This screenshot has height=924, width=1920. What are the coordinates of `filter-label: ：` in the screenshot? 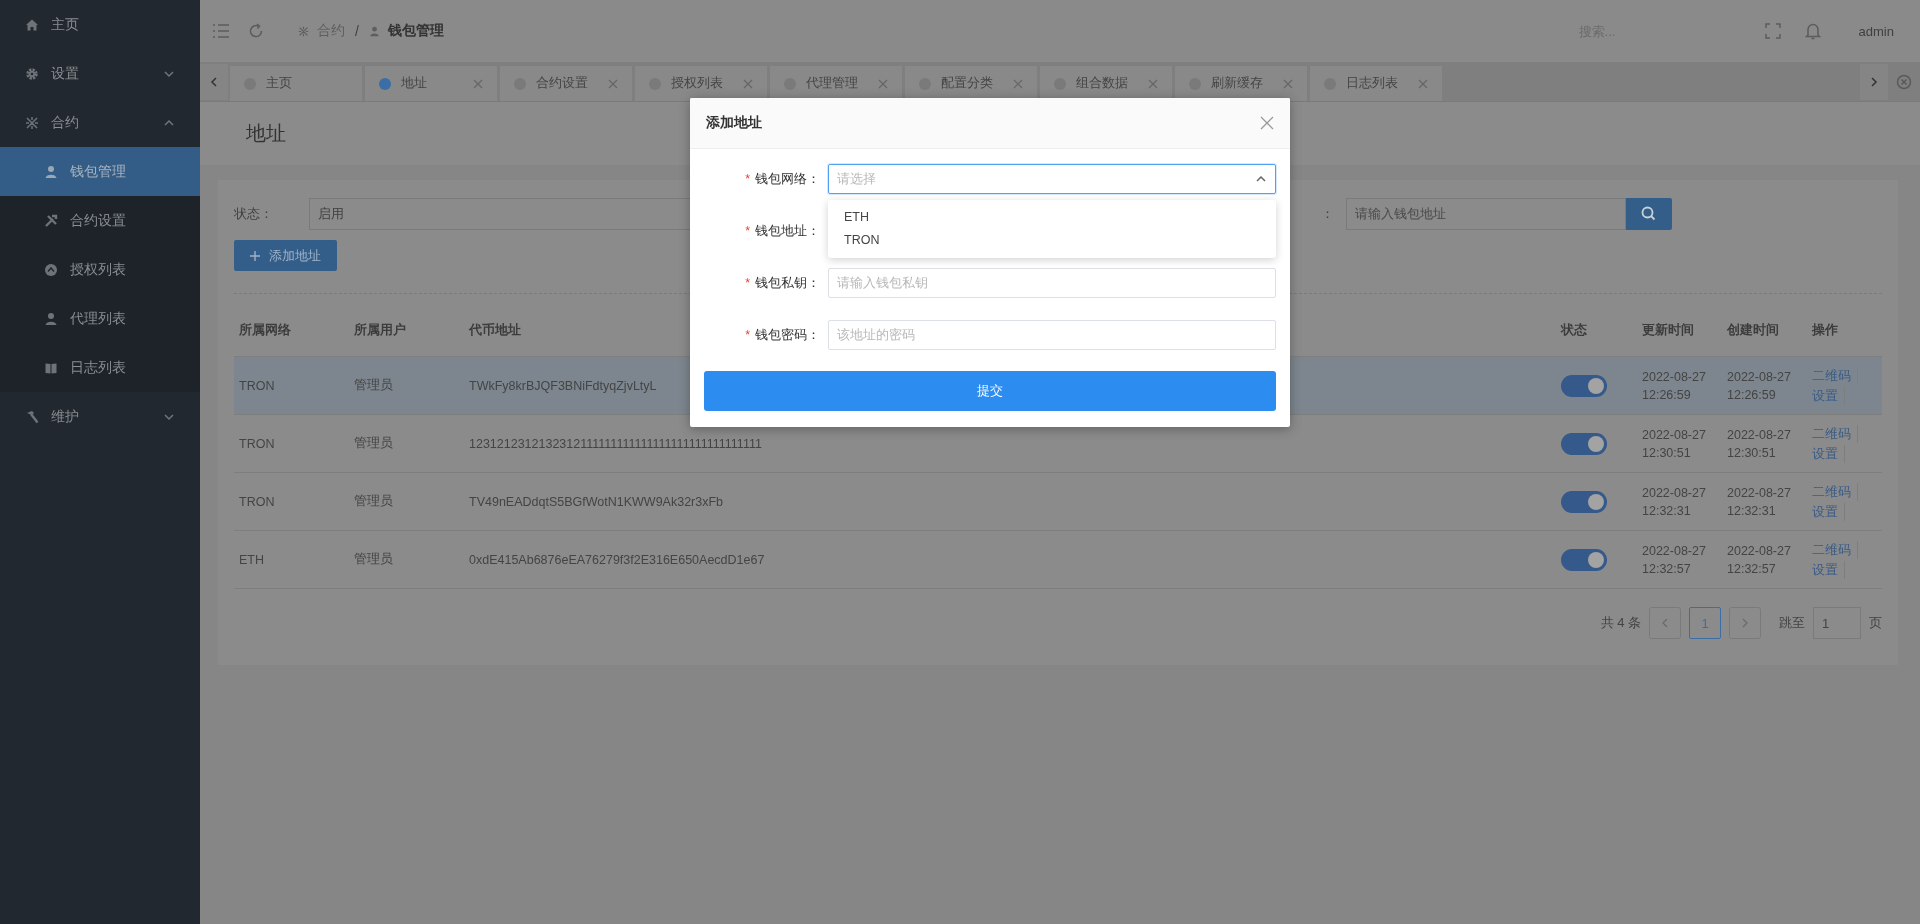 It's located at (1328, 214).